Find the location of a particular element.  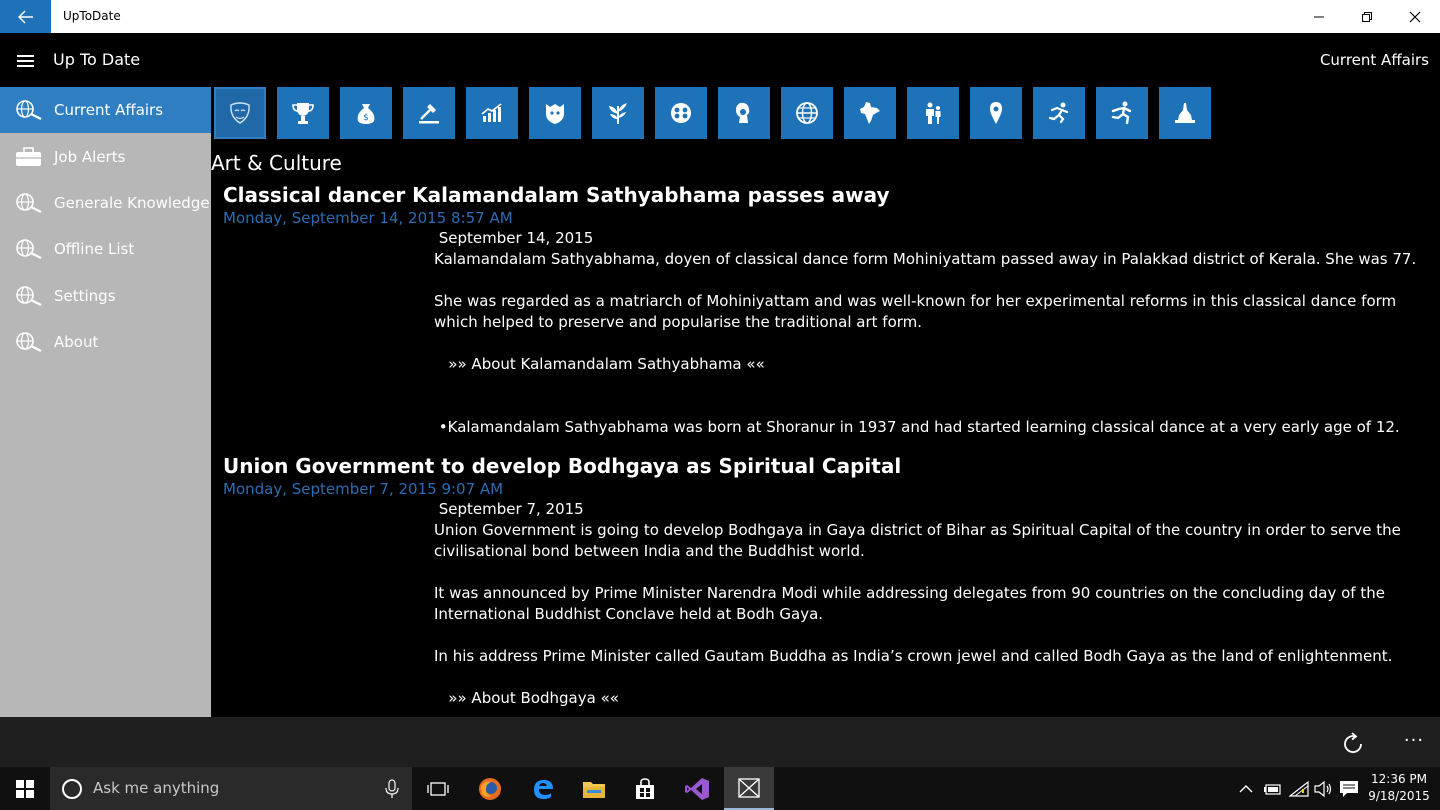

article-date-line: September 14, 2015 is located at coordinates (514, 238).